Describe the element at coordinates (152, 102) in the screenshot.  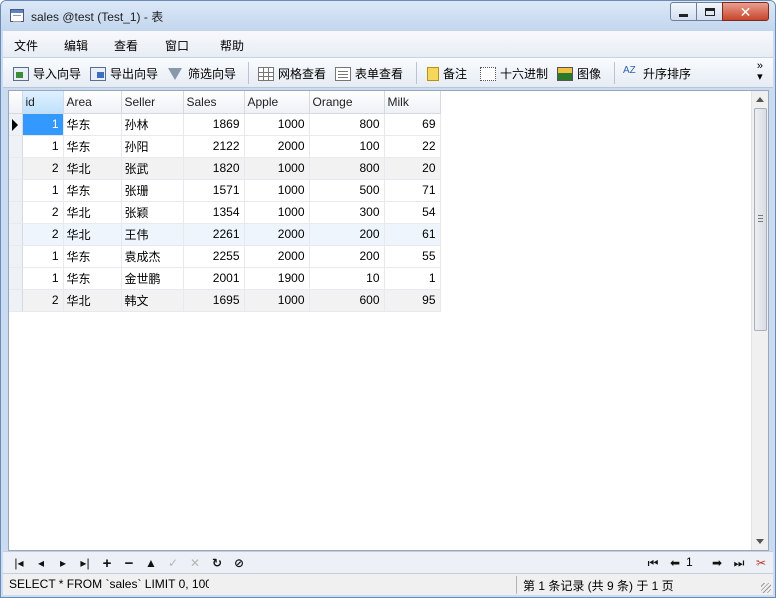
I see `column-header: Seller` at that location.